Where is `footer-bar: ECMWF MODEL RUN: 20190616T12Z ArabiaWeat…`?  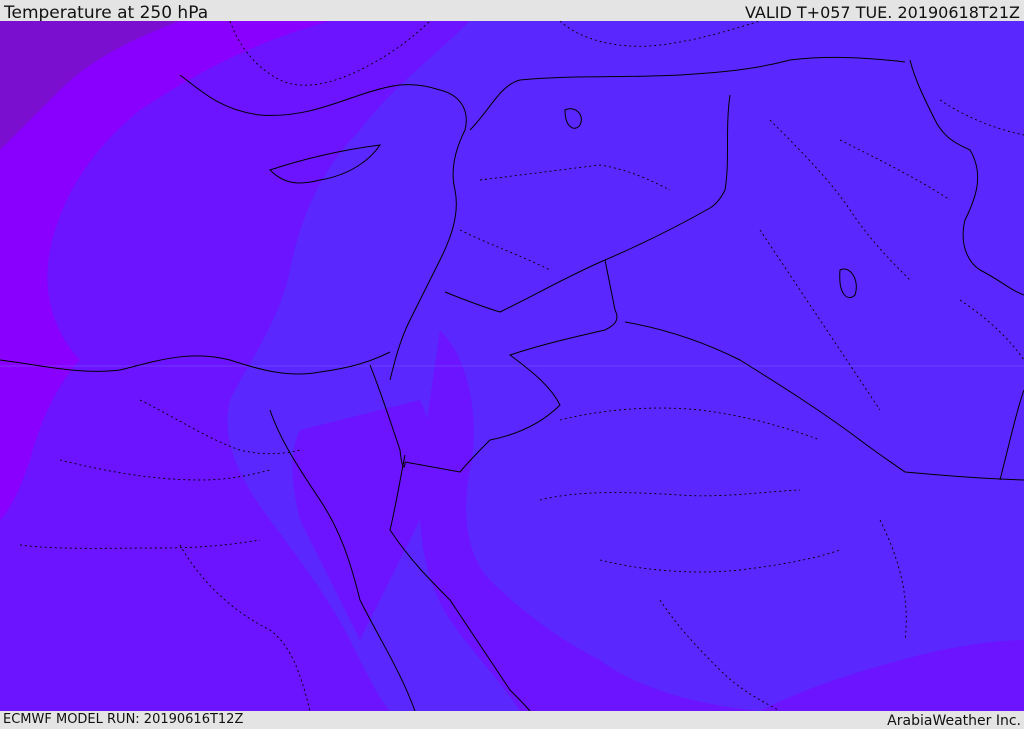
footer-bar: ECMWF MODEL RUN: 20190616T12Z ArabiaWeat… is located at coordinates (512, 720).